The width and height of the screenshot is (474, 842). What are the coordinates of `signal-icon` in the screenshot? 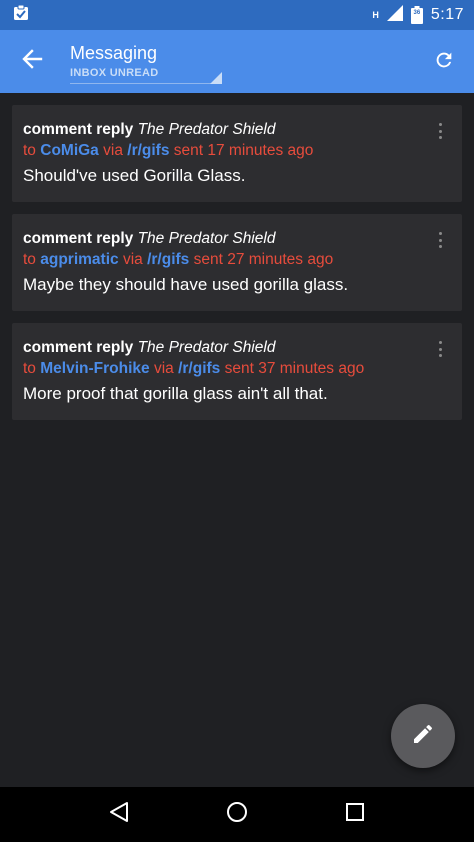 It's located at (394, 15).